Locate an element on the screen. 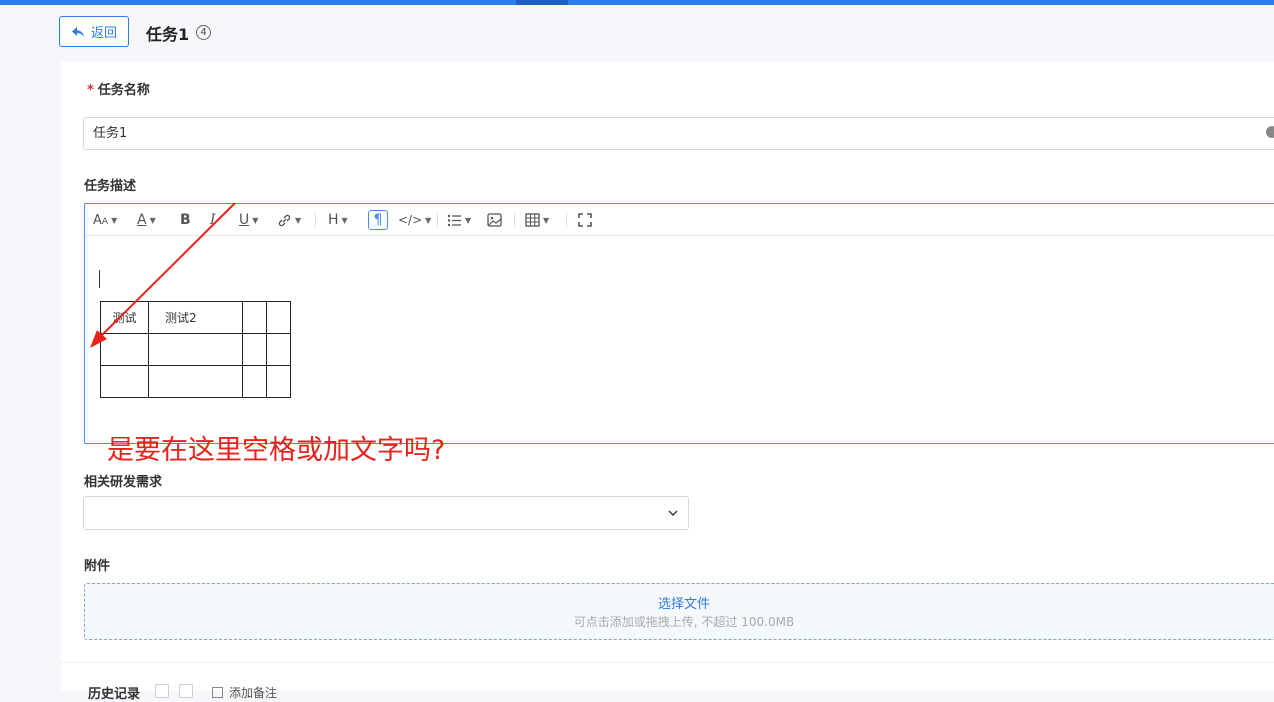  page-title: 任务1 is located at coordinates (168, 34).